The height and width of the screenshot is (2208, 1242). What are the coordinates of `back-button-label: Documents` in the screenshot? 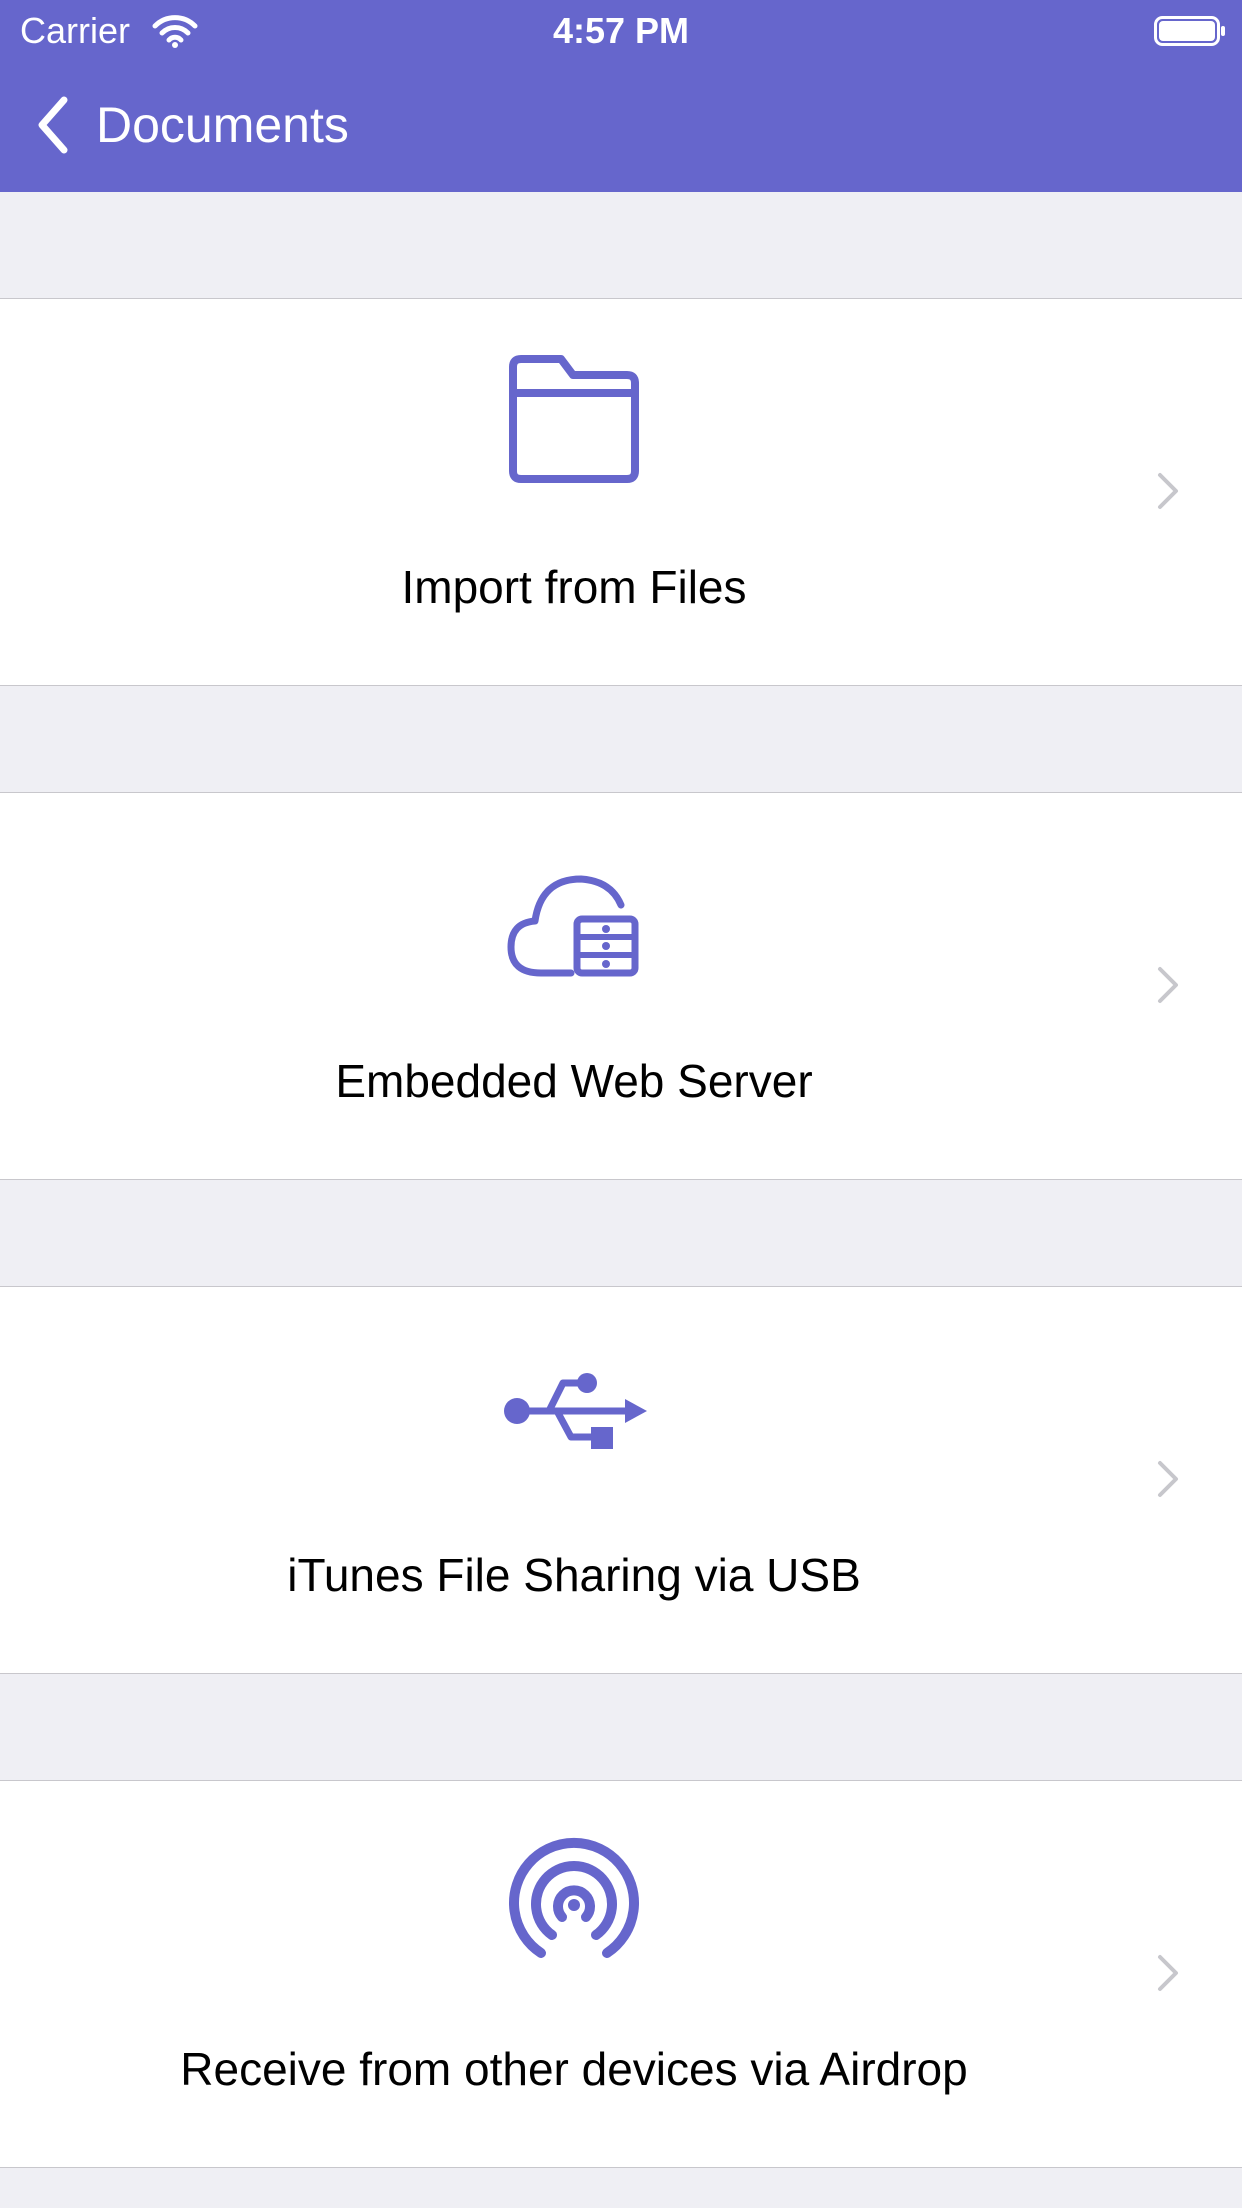 It's located at (222, 125).